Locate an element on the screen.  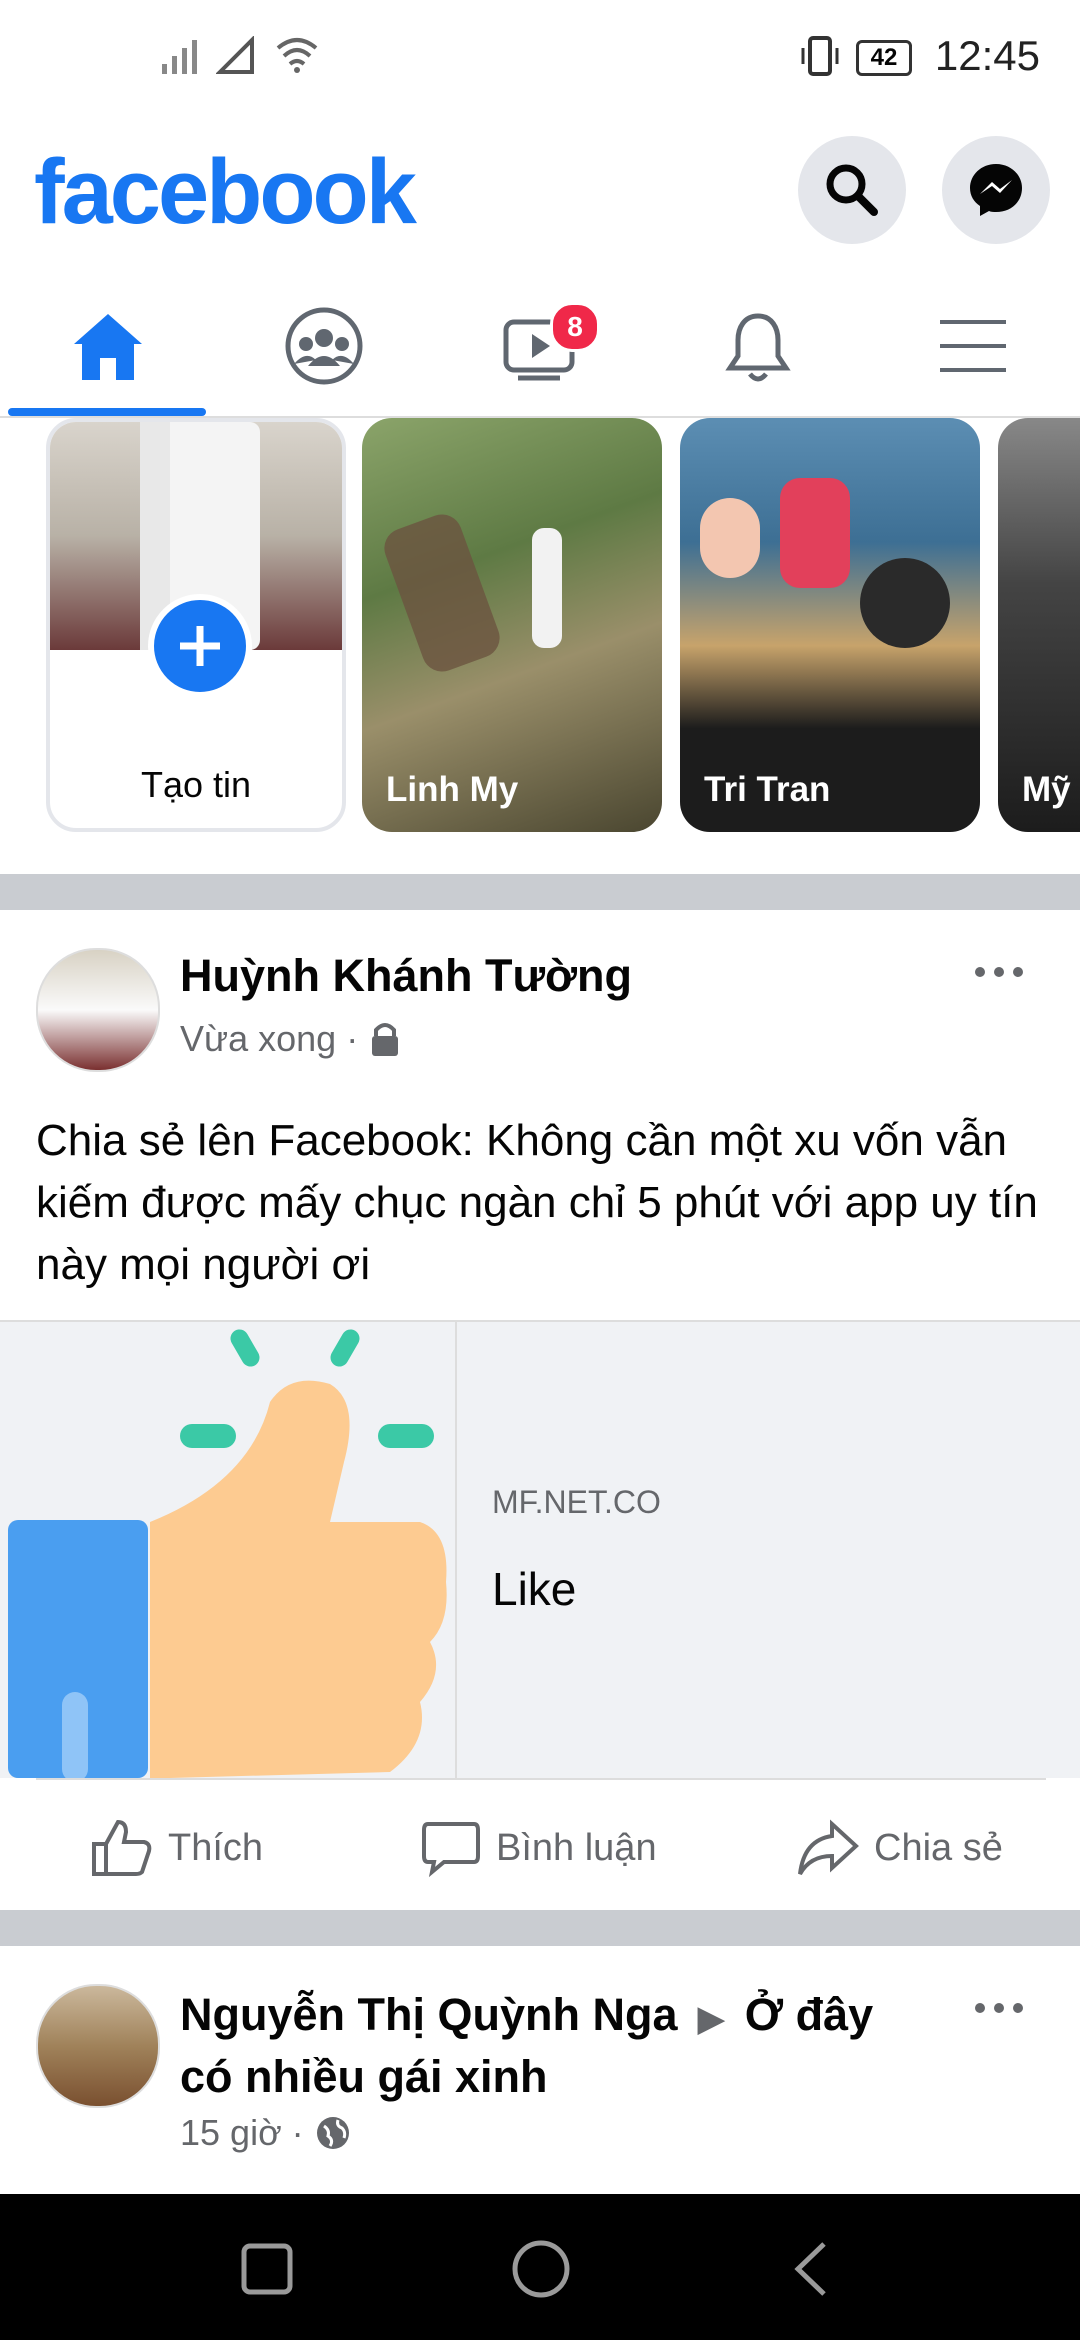
clock: 12:45 is located at coordinates (987, 55).